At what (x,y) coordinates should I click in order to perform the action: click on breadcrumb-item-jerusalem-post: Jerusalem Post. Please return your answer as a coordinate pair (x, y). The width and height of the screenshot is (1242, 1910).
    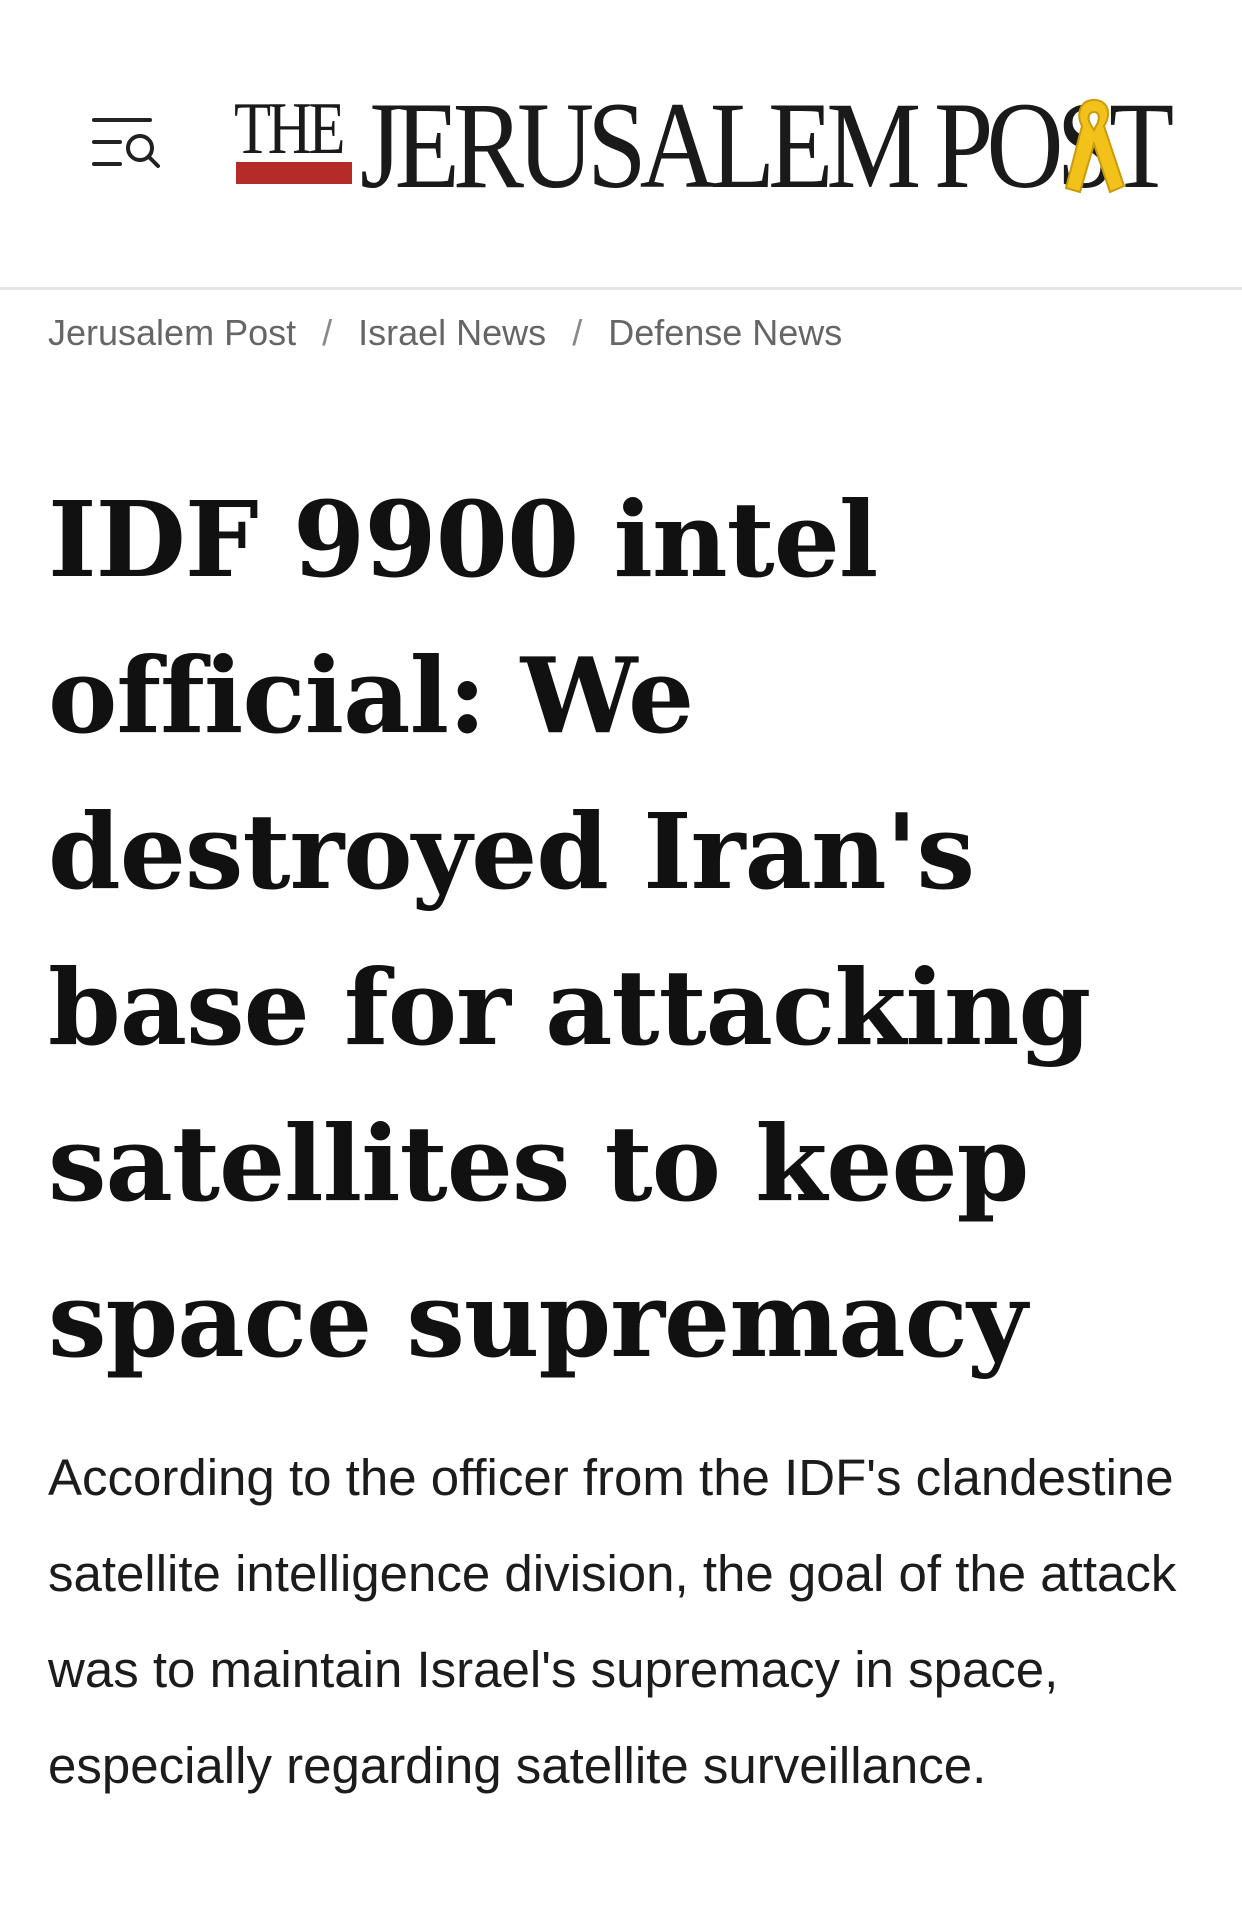
    Looking at the image, I should click on (172, 333).